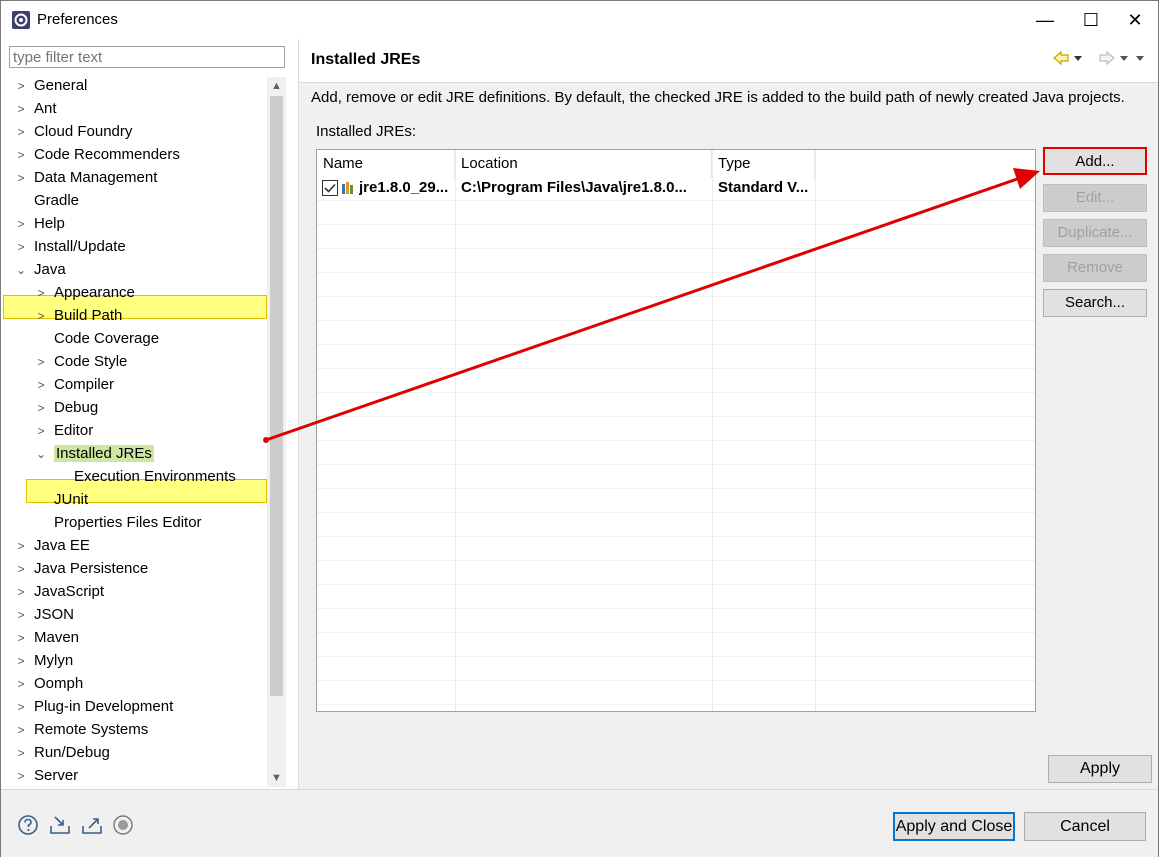 The width and height of the screenshot is (1159, 857). What do you see at coordinates (28, 825) in the screenshot?
I see `help-icon` at bounding box center [28, 825].